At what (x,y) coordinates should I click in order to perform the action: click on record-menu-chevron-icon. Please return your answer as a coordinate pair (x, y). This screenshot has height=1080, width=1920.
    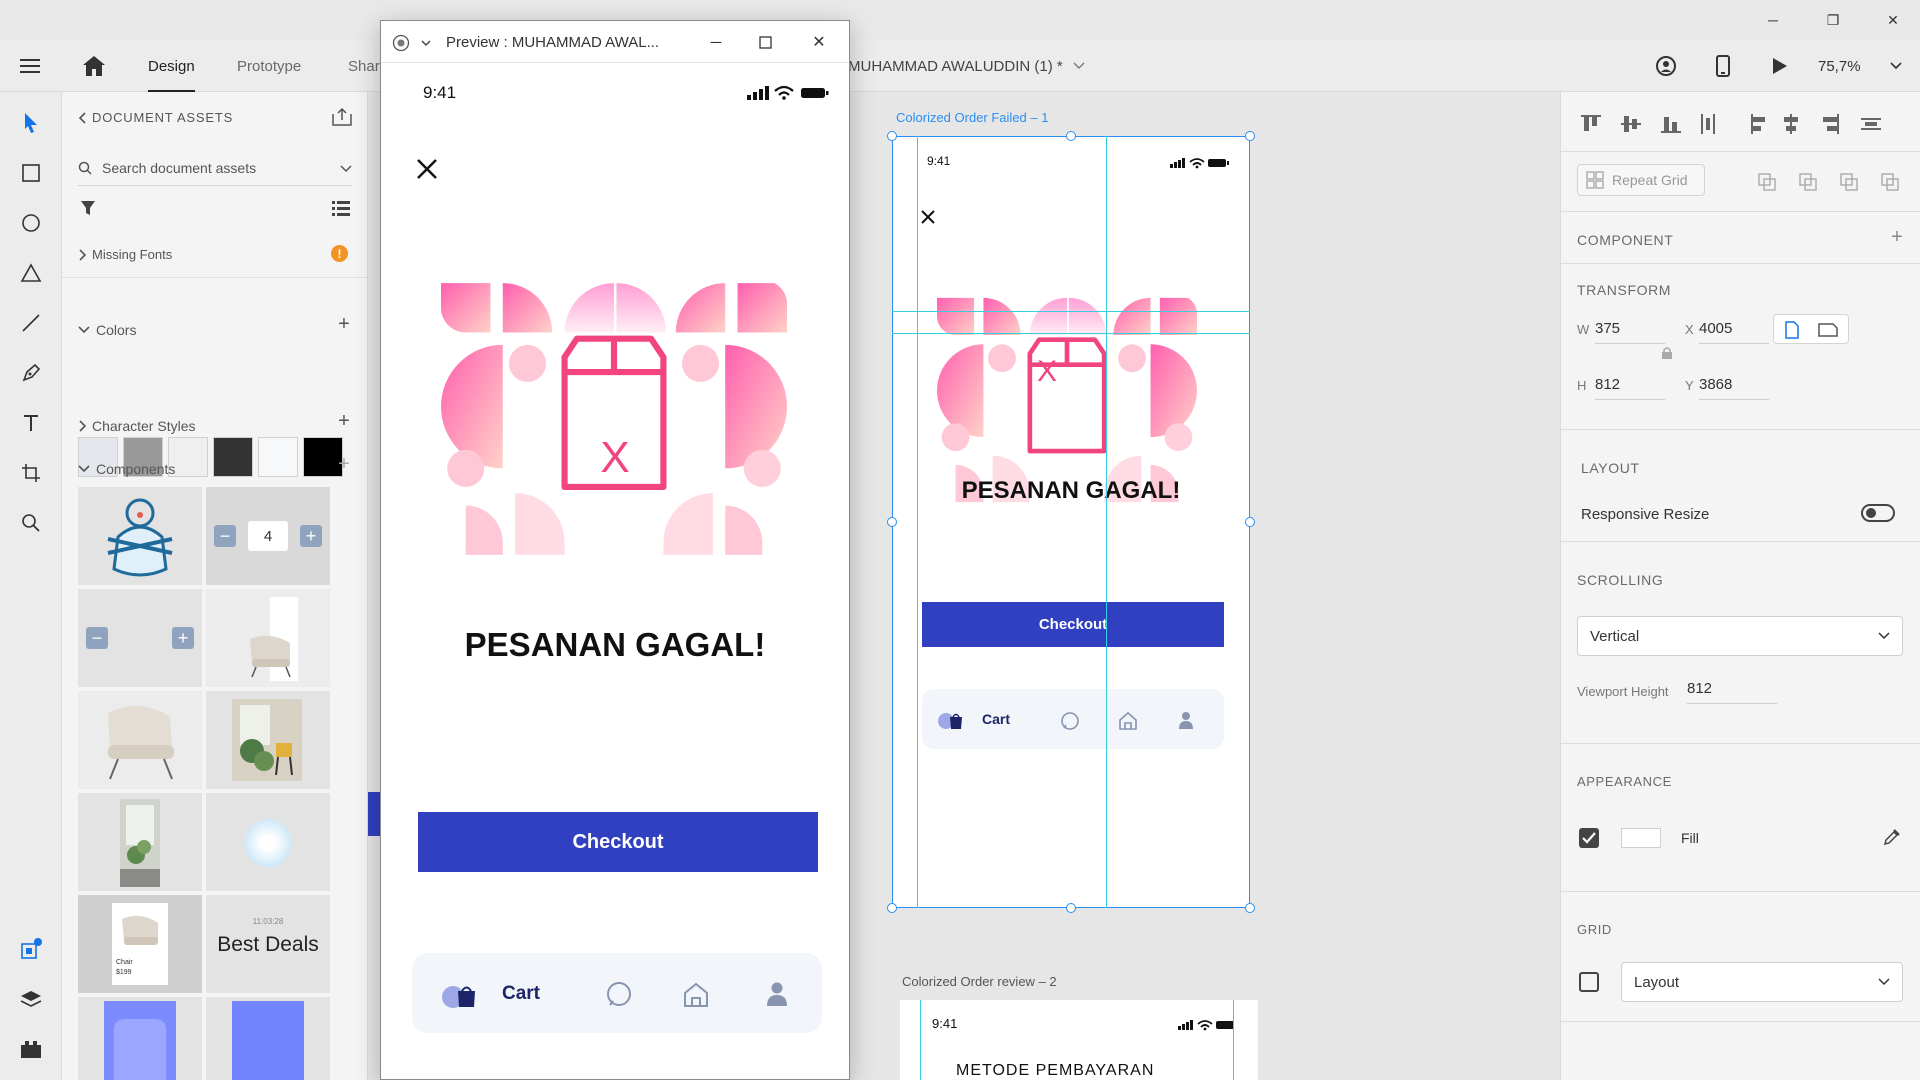
    Looking at the image, I should click on (426, 43).